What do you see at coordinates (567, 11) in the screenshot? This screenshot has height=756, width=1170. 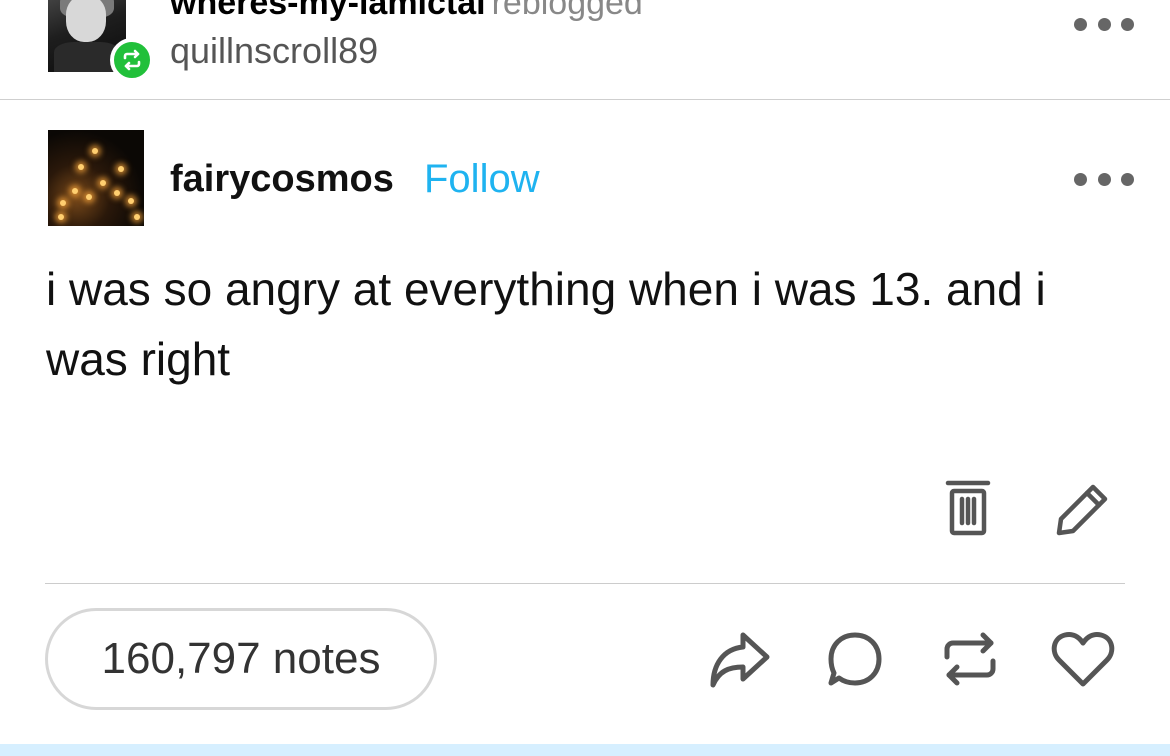 I see `reblog-verb: reblogged` at bounding box center [567, 11].